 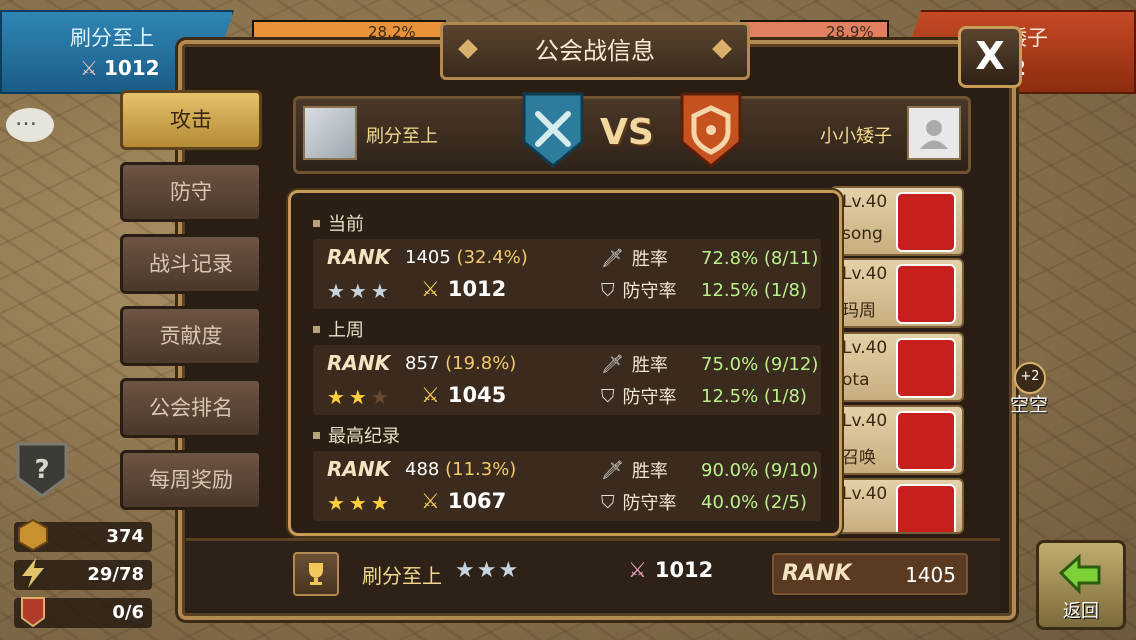 I want to click on opponent-card: Lv.40, so click(x=897, y=506).